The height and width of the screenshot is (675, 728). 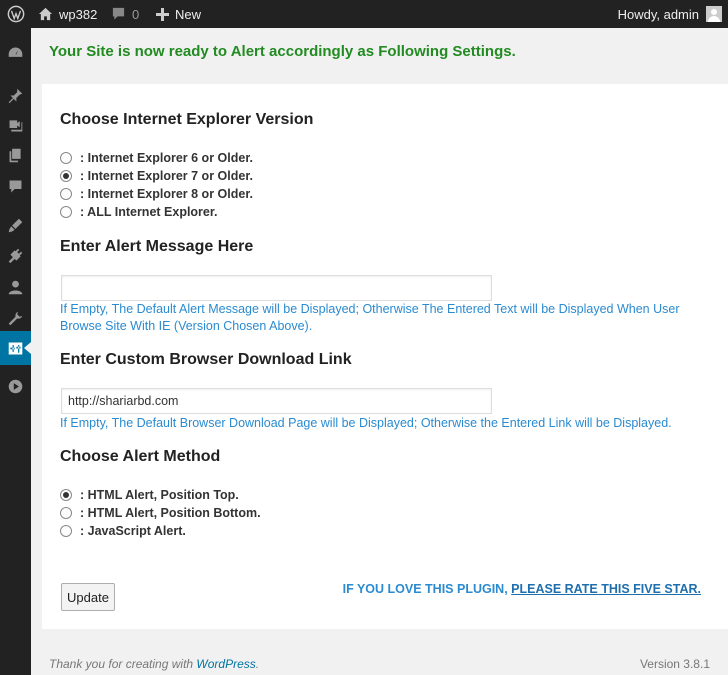 What do you see at coordinates (427, 589) in the screenshot?
I see `rate-prefix: IF YOU LOVE THIS PLUGIN,` at bounding box center [427, 589].